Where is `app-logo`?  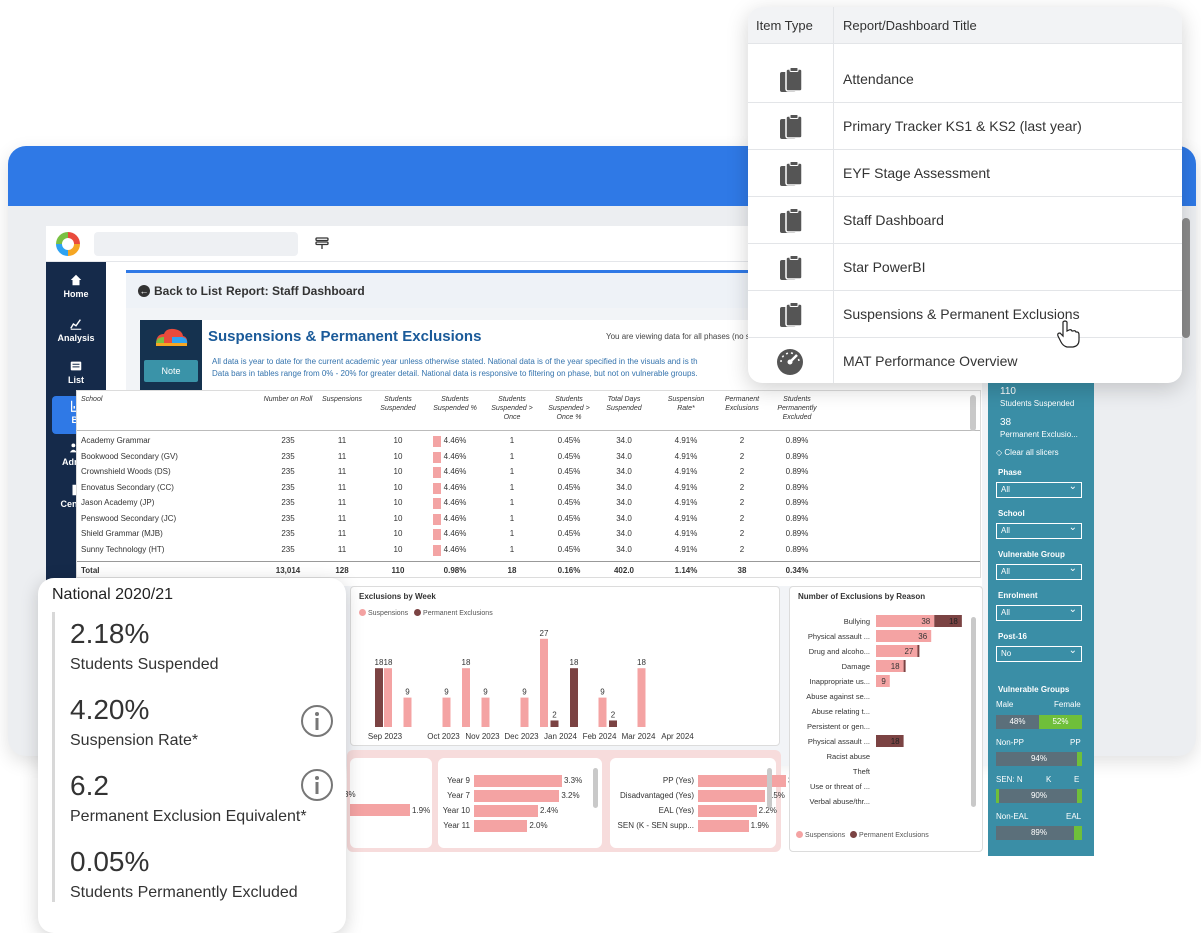
app-logo is located at coordinates (68, 244).